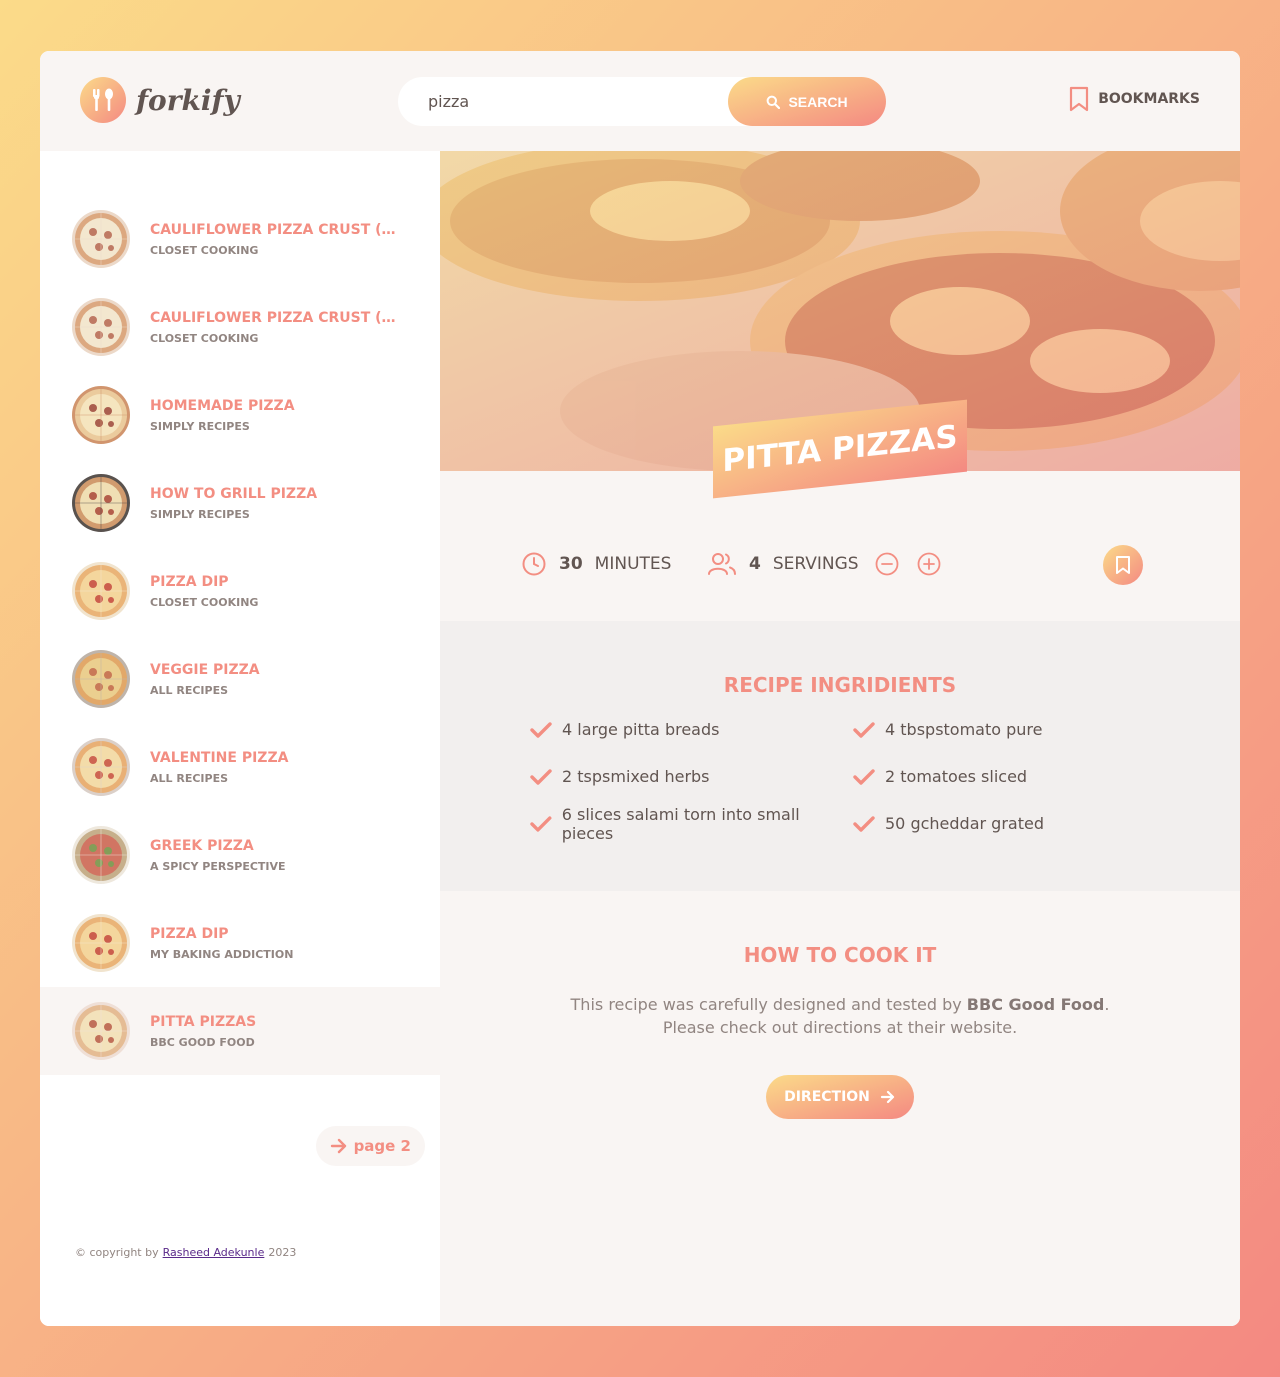 Image resolution: width=1280 pixels, height=1377 pixels. I want to click on direction-button-label: Direction, so click(827, 1097).